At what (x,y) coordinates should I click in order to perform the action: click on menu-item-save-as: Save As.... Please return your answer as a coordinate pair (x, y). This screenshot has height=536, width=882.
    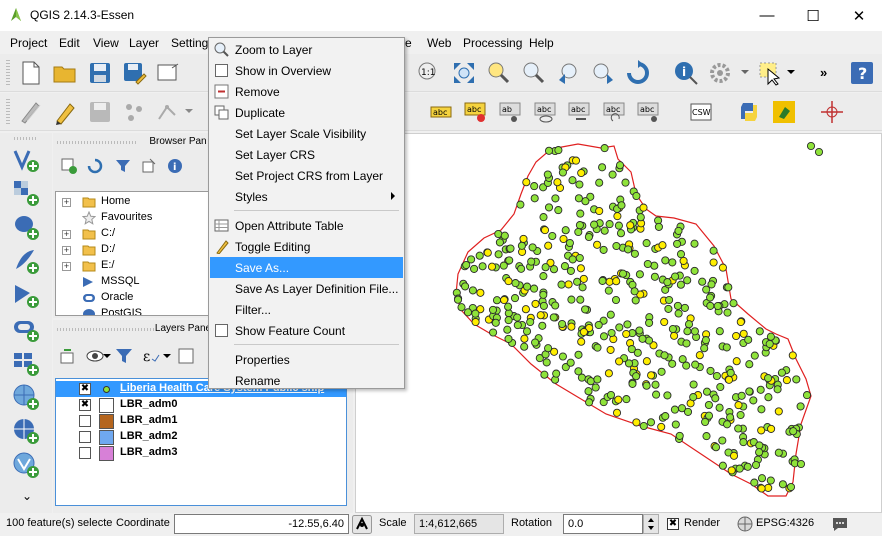
    Looking at the image, I should click on (306, 267).